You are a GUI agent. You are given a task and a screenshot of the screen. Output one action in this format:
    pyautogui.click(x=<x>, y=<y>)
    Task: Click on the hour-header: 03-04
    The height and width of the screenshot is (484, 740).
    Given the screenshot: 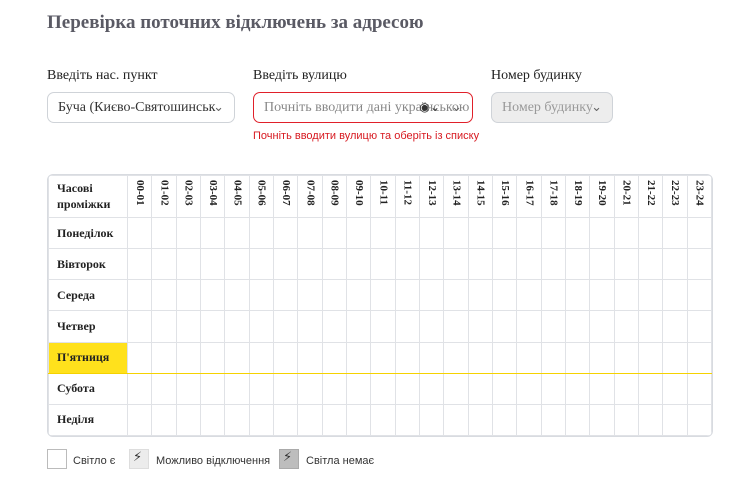 What is the action you would take?
    pyautogui.click(x=212, y=196)
    